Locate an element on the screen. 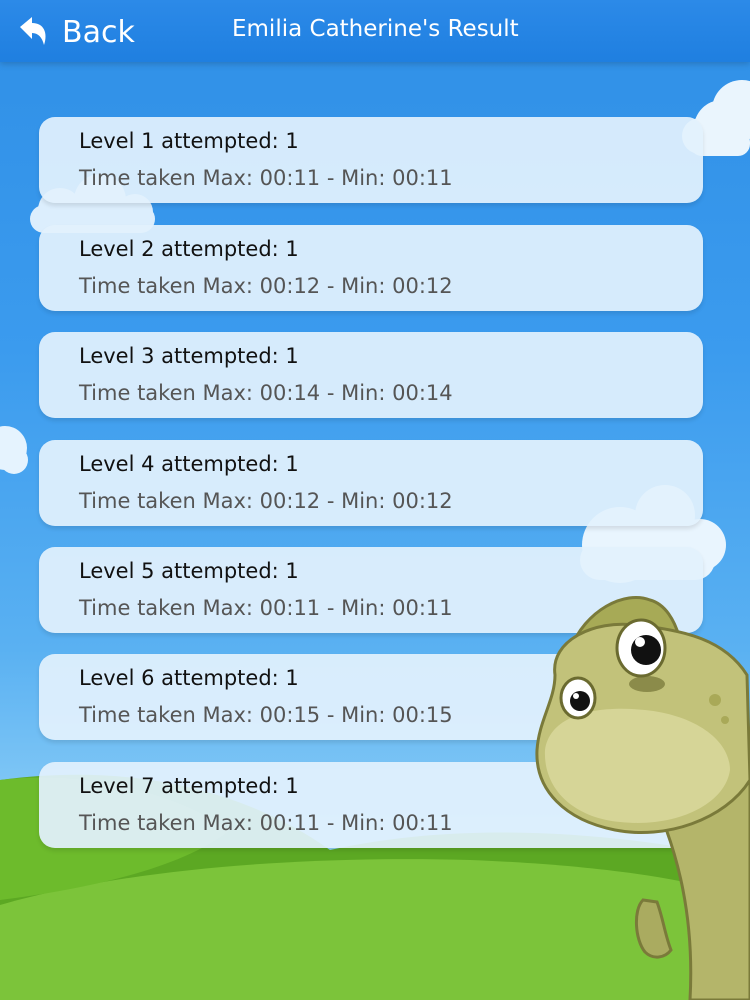 Image resolution: width=750 pixels, height=1000 pixels. attempt-label: Level 5 attempted: 1 is located at coordinates (189, 571).